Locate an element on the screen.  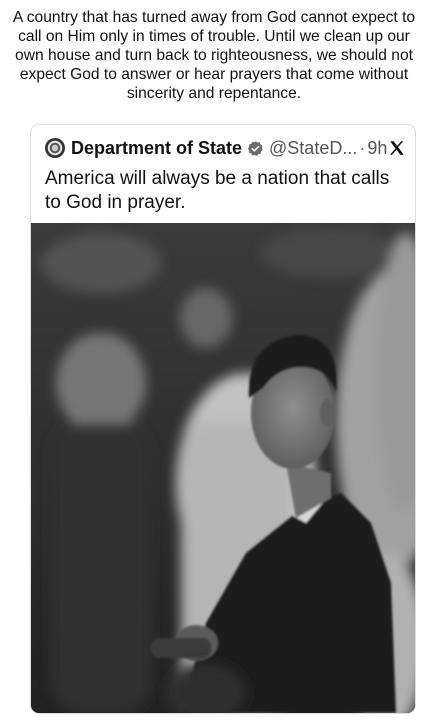
x-logo-icon is located at coordinates (397, 148).